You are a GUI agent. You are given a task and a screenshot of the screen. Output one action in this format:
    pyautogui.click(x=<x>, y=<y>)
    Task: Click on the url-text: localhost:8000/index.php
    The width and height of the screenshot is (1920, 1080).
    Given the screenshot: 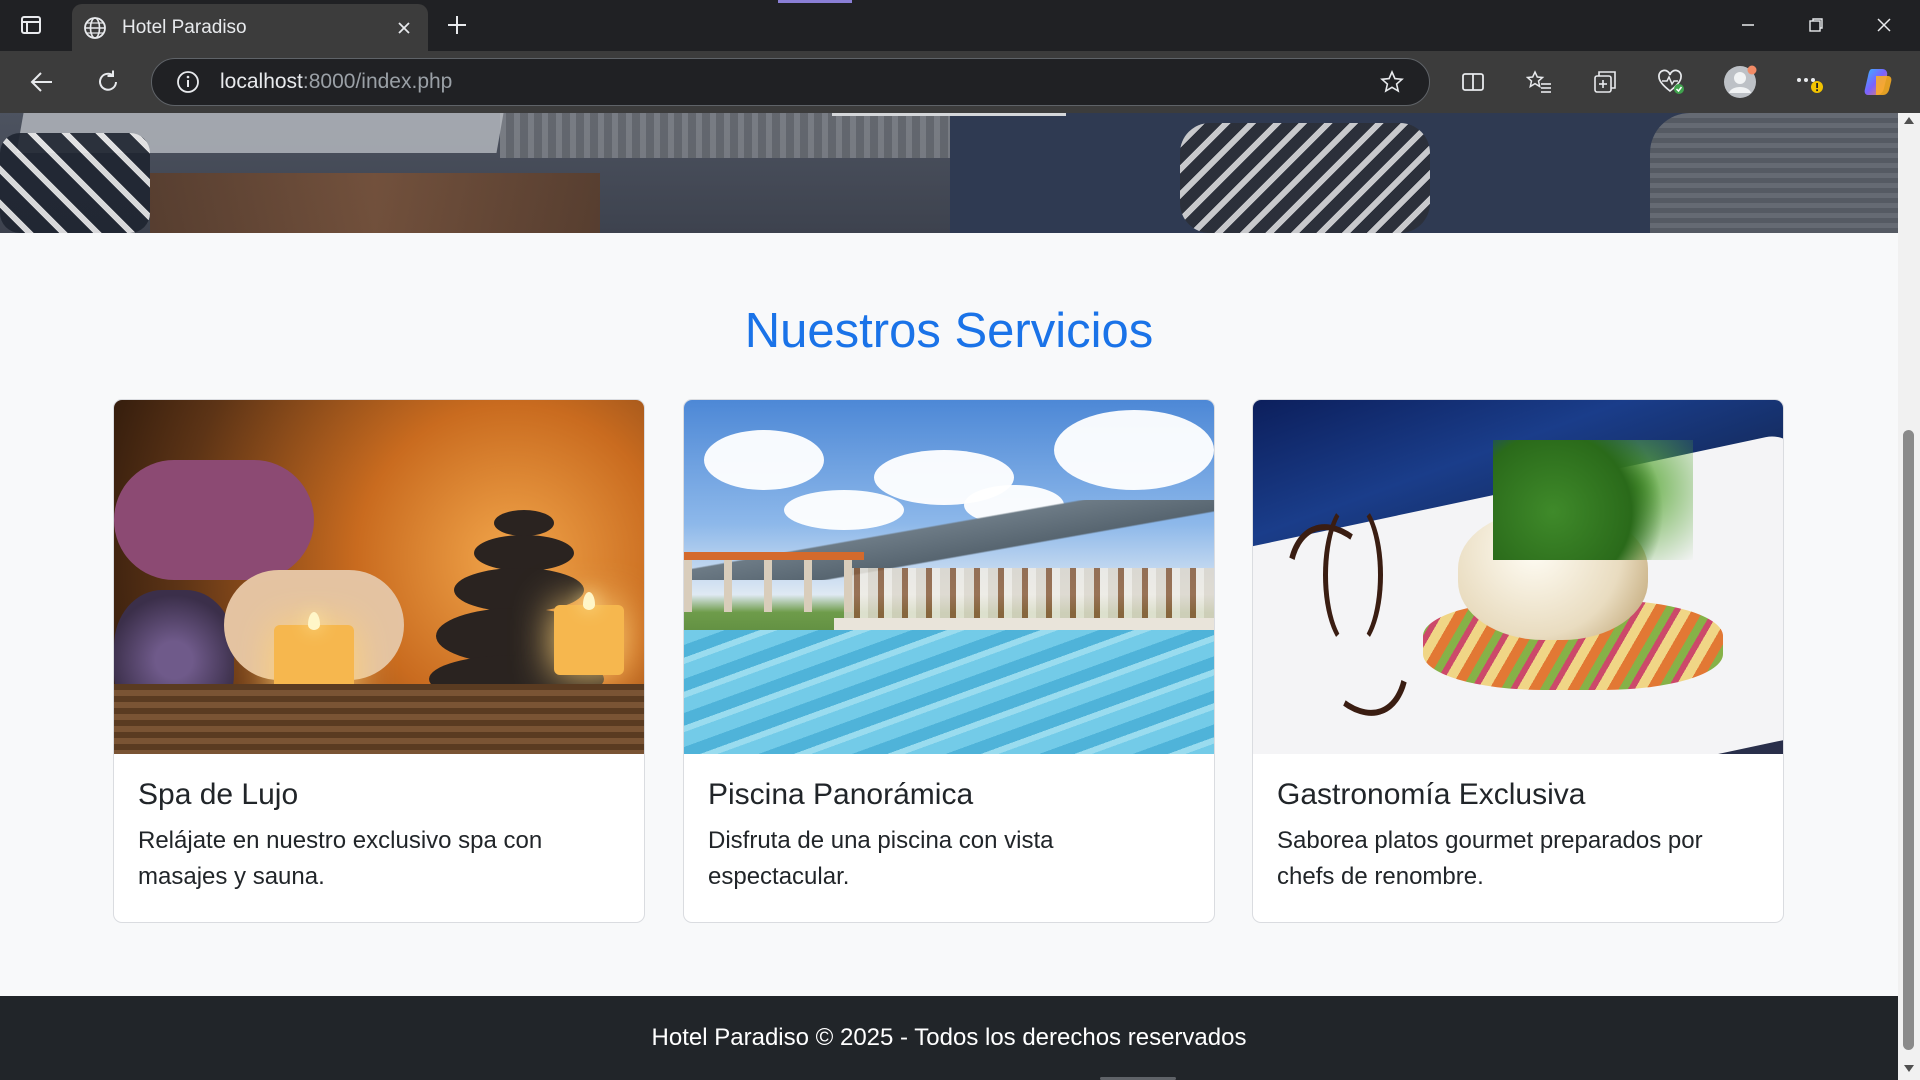 What is the action you would take?
    pyautogui.click(x=798, y=82)
    